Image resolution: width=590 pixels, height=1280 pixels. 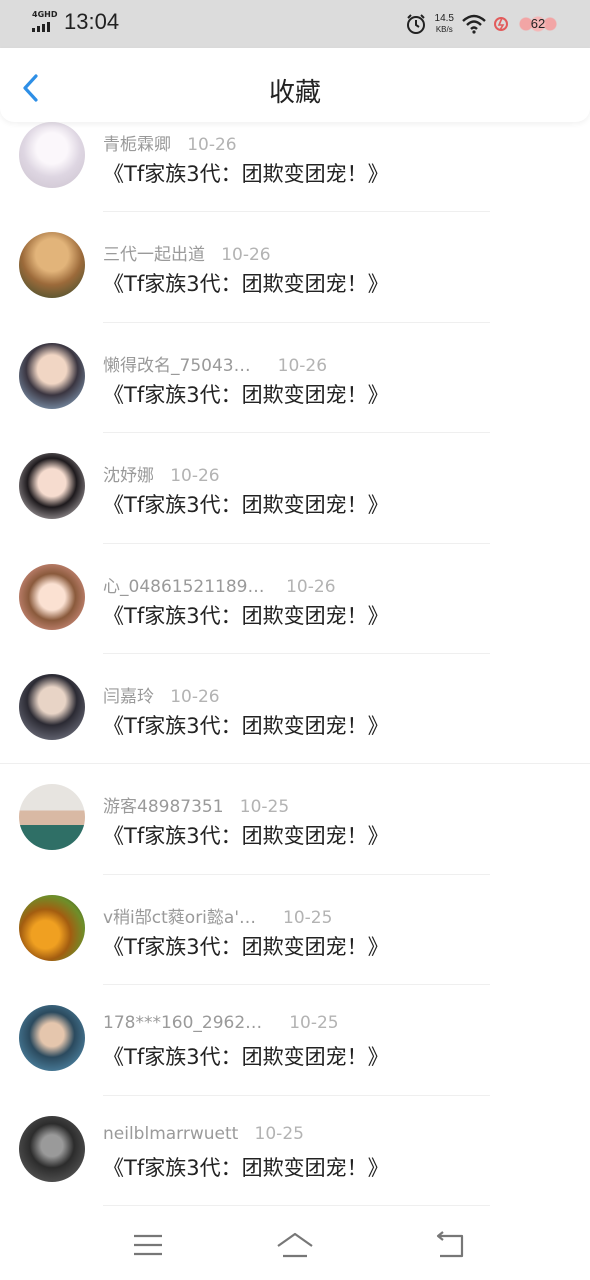 I want to click on network-speed: 14.5 KB/s, so click(x=444, y=23).